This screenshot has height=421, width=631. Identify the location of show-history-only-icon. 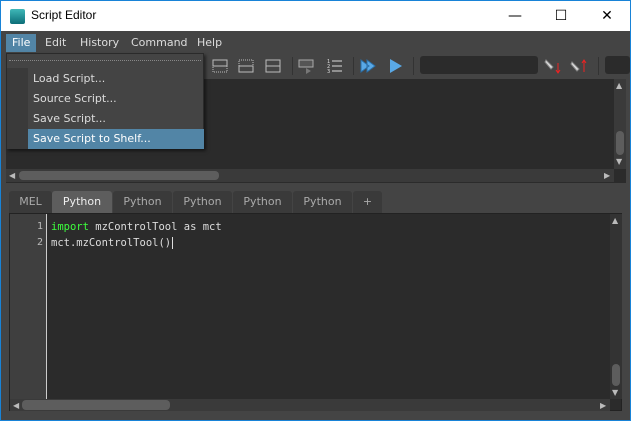
(246, 66).